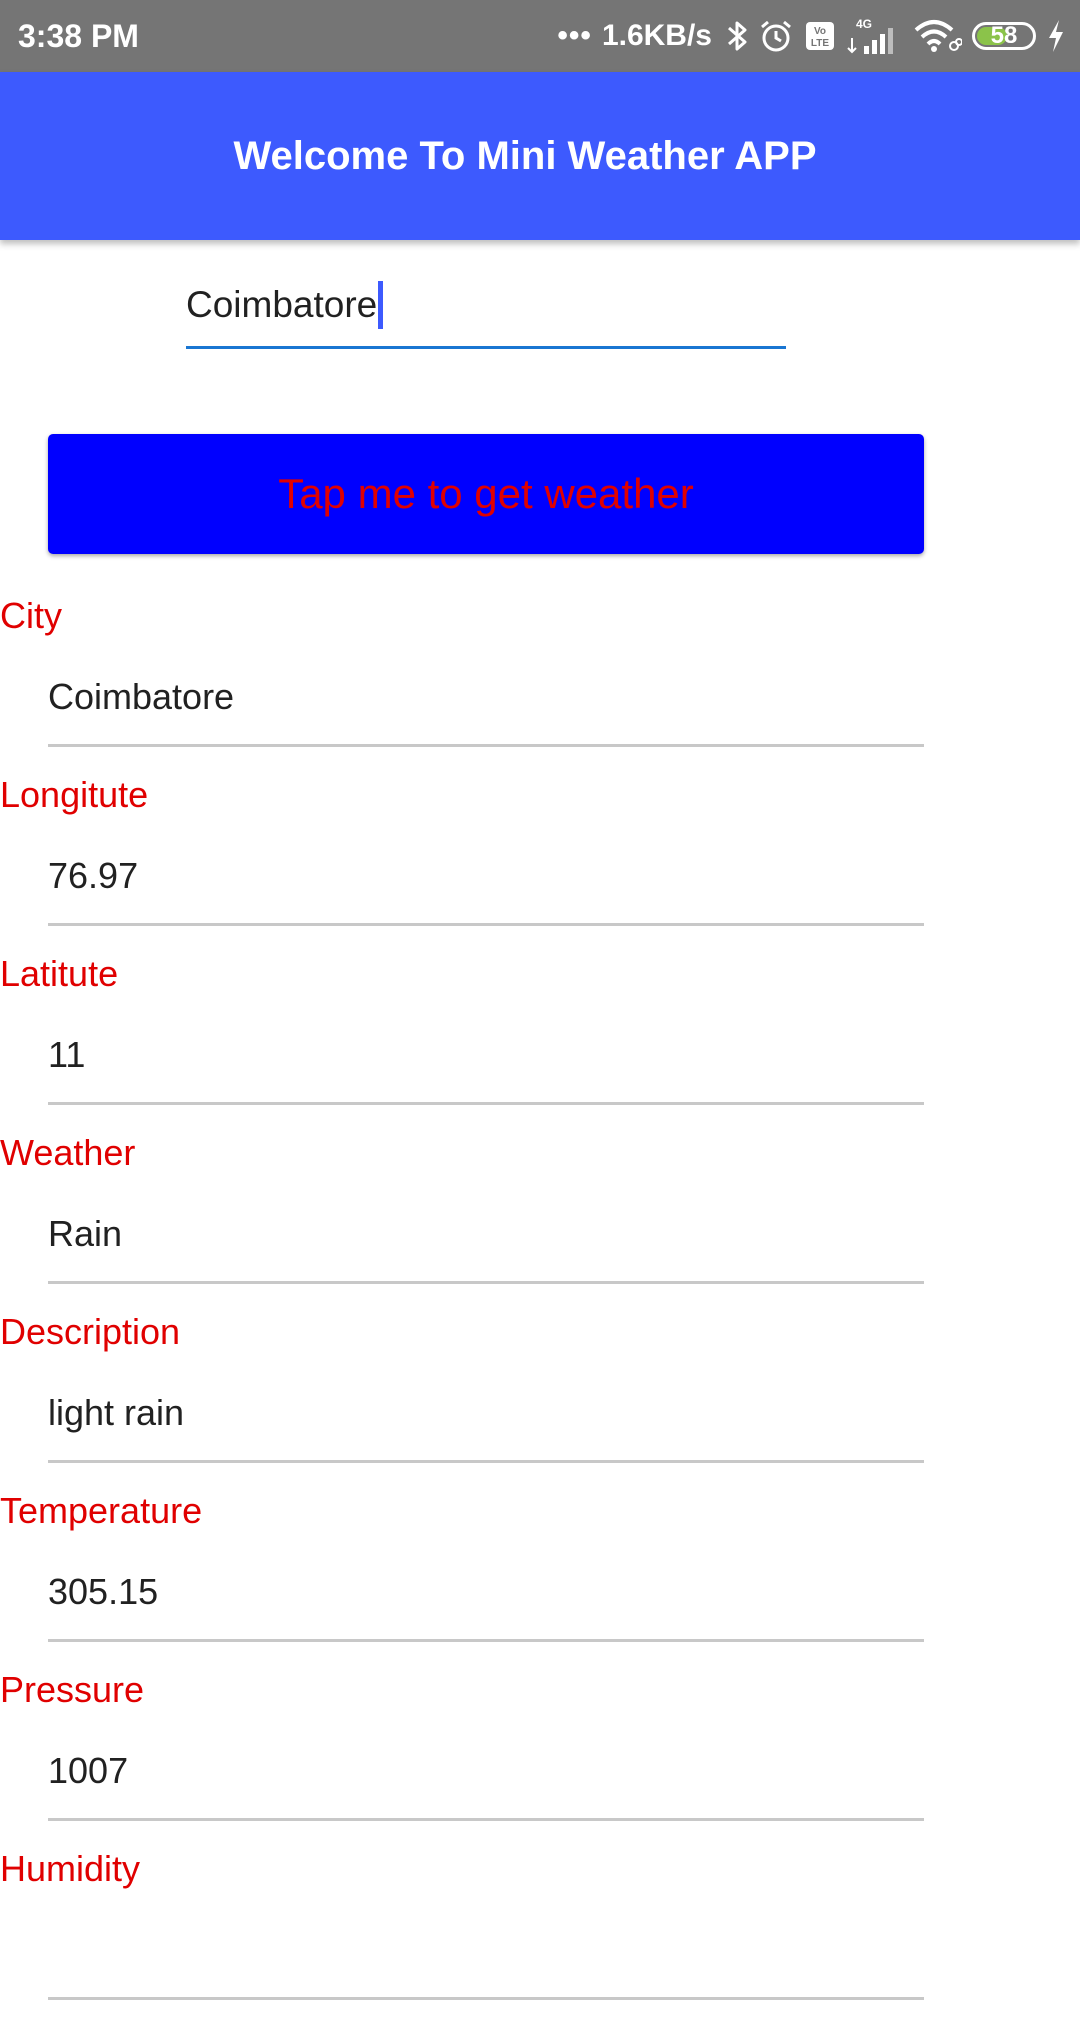 This screenshot has width=1080, height=2018. What do you see at coordinates (59, 973) in the screenshot?
I see `field-label: Latitute` at bounding box center [59, 973].